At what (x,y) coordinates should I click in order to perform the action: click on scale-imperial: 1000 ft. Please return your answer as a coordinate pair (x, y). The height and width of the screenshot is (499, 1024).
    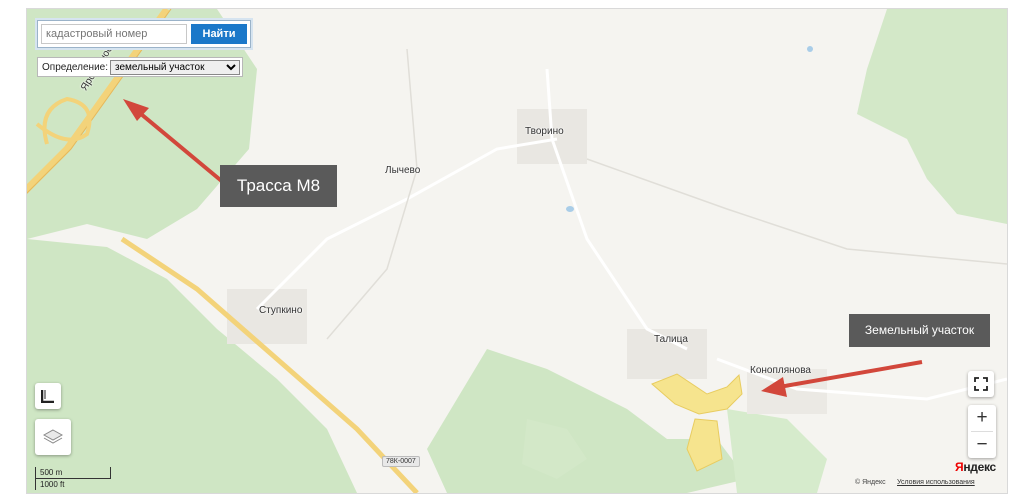
    Looking at the image, I should click on (57, 484).